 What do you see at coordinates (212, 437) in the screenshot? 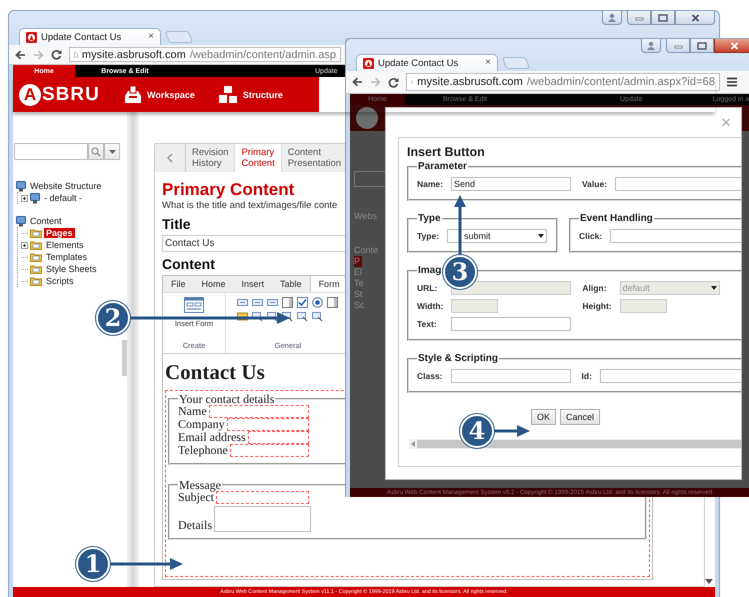
I see `form-label: Email address` at bounding box center [212, 437].